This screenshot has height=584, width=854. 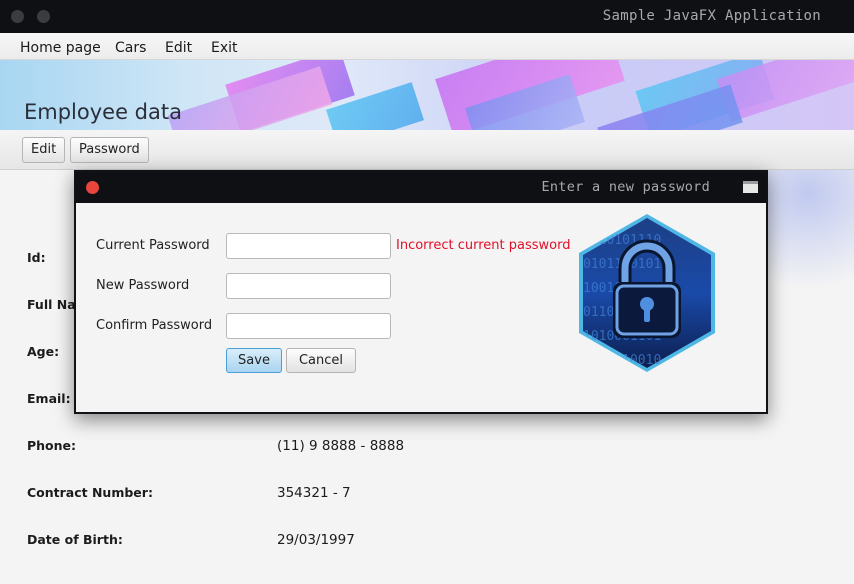 What do you see at coordinates (427, 16) in the screenshot?
I see `window-titlebar: Sample JavaFX Application` at bounding box center [427, 16].